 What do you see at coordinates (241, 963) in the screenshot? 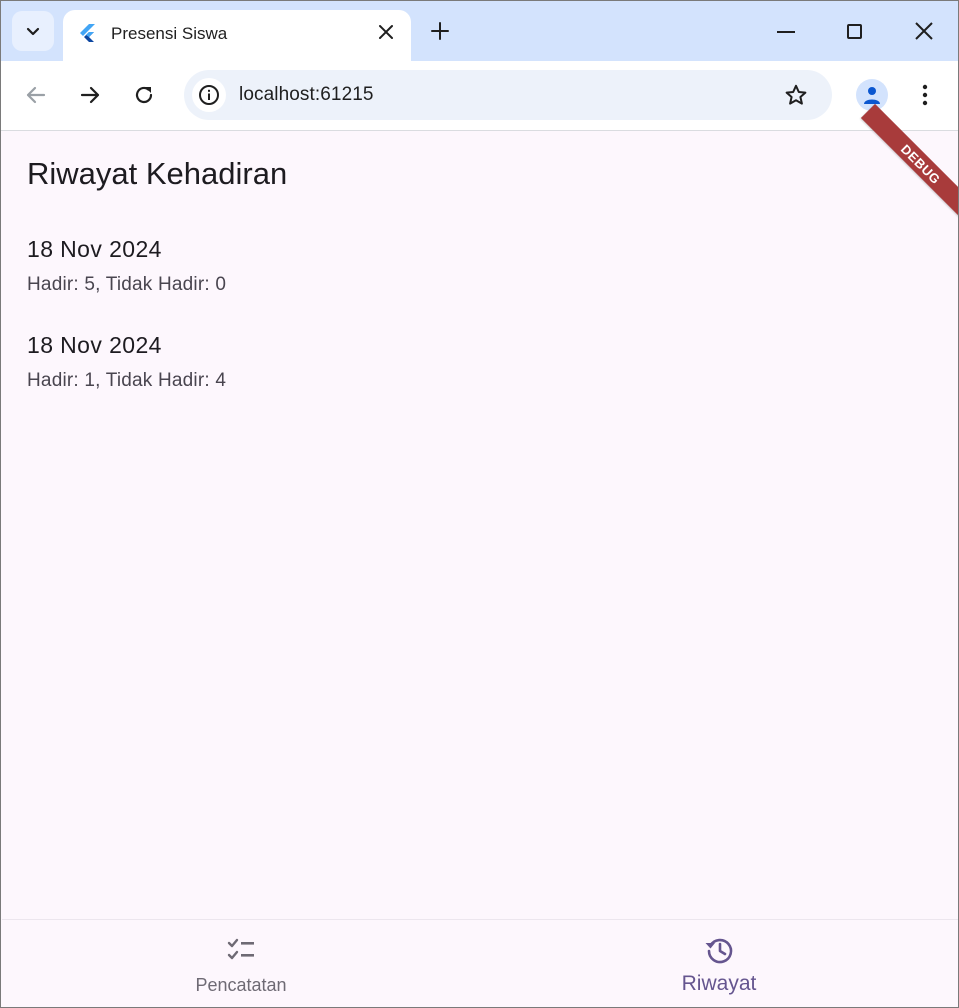
I see `nav-item-pencatatan: Pencatatan` at bounding box center [241, 963].